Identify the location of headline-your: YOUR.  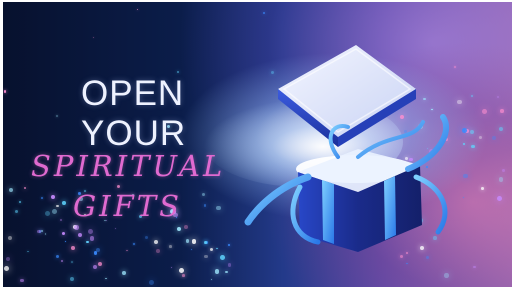
(134, 133).